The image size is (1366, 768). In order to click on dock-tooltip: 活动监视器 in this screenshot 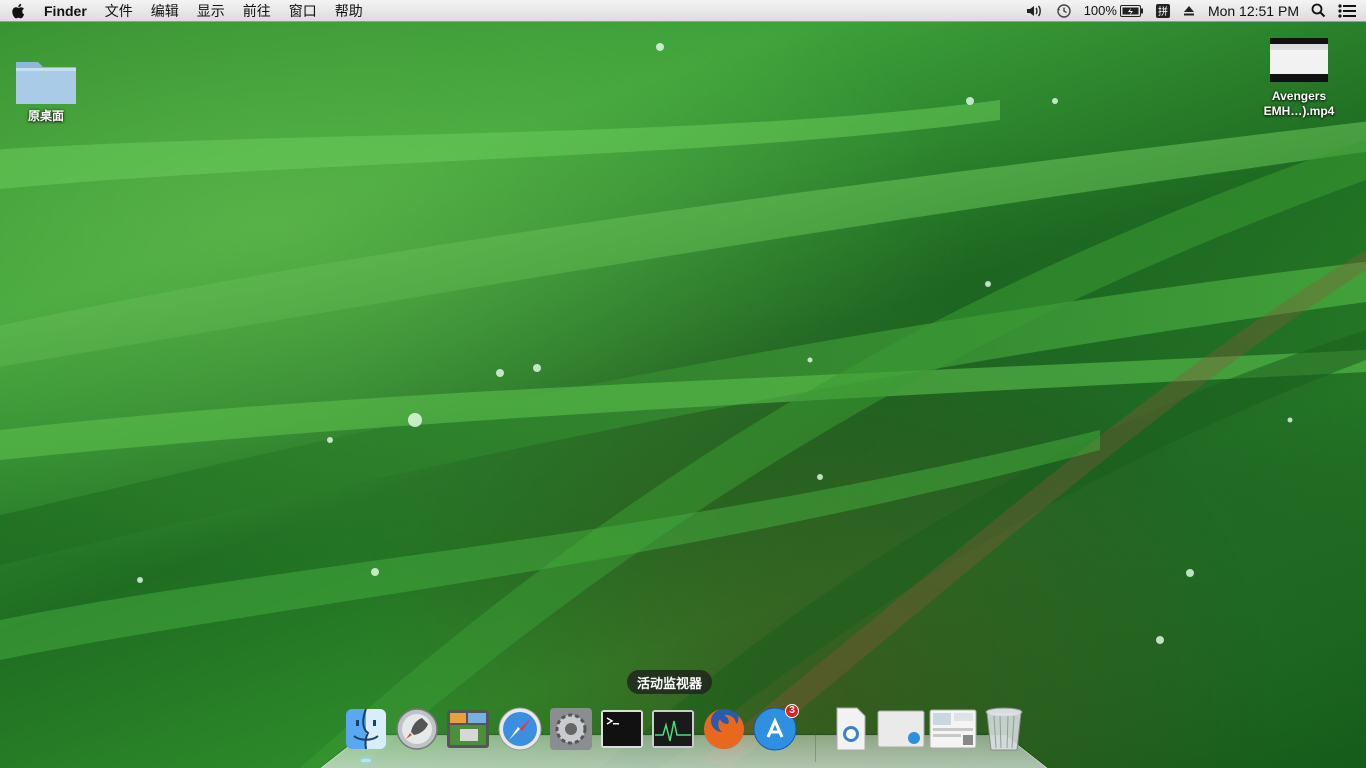, I will do `click(670, 682)`.